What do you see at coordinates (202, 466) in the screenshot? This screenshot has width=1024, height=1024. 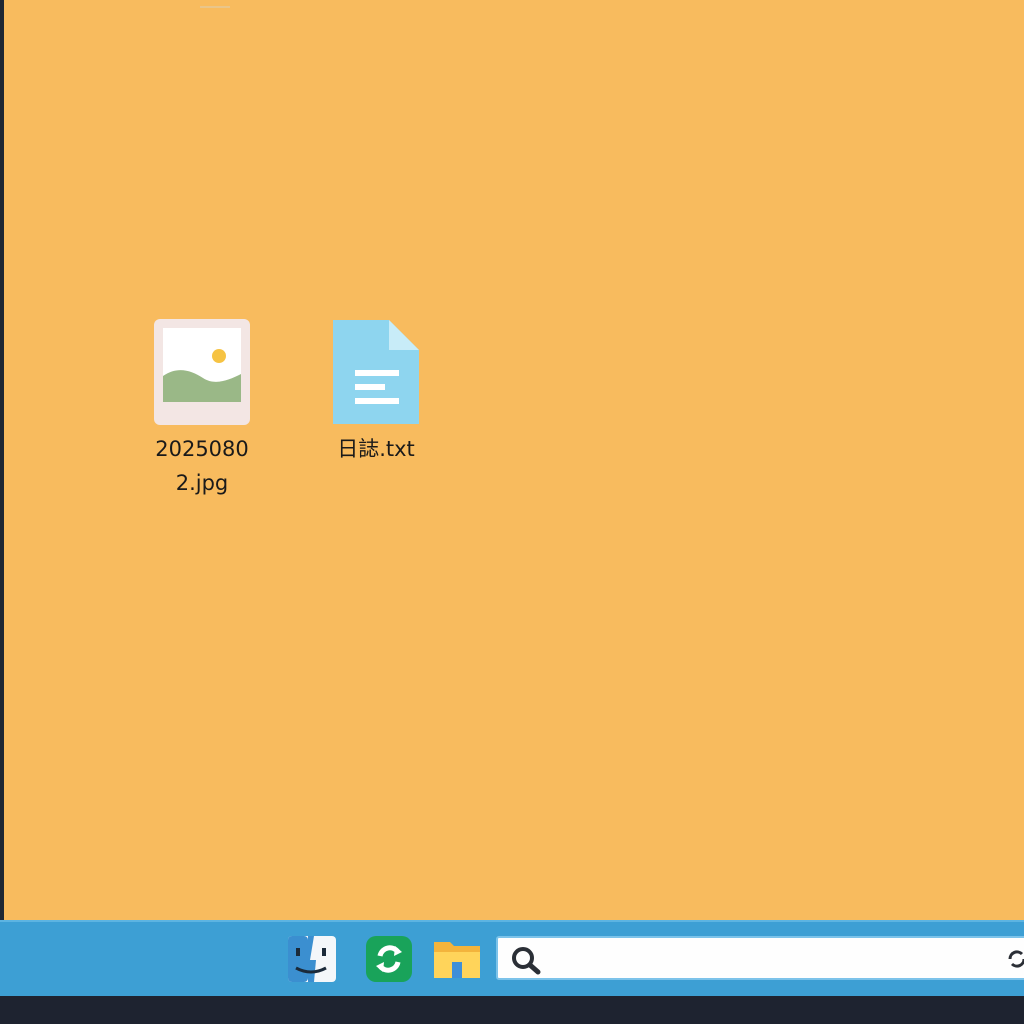 I see `file-name-label: 20250802.jpg` at bounding box center [202, 466].